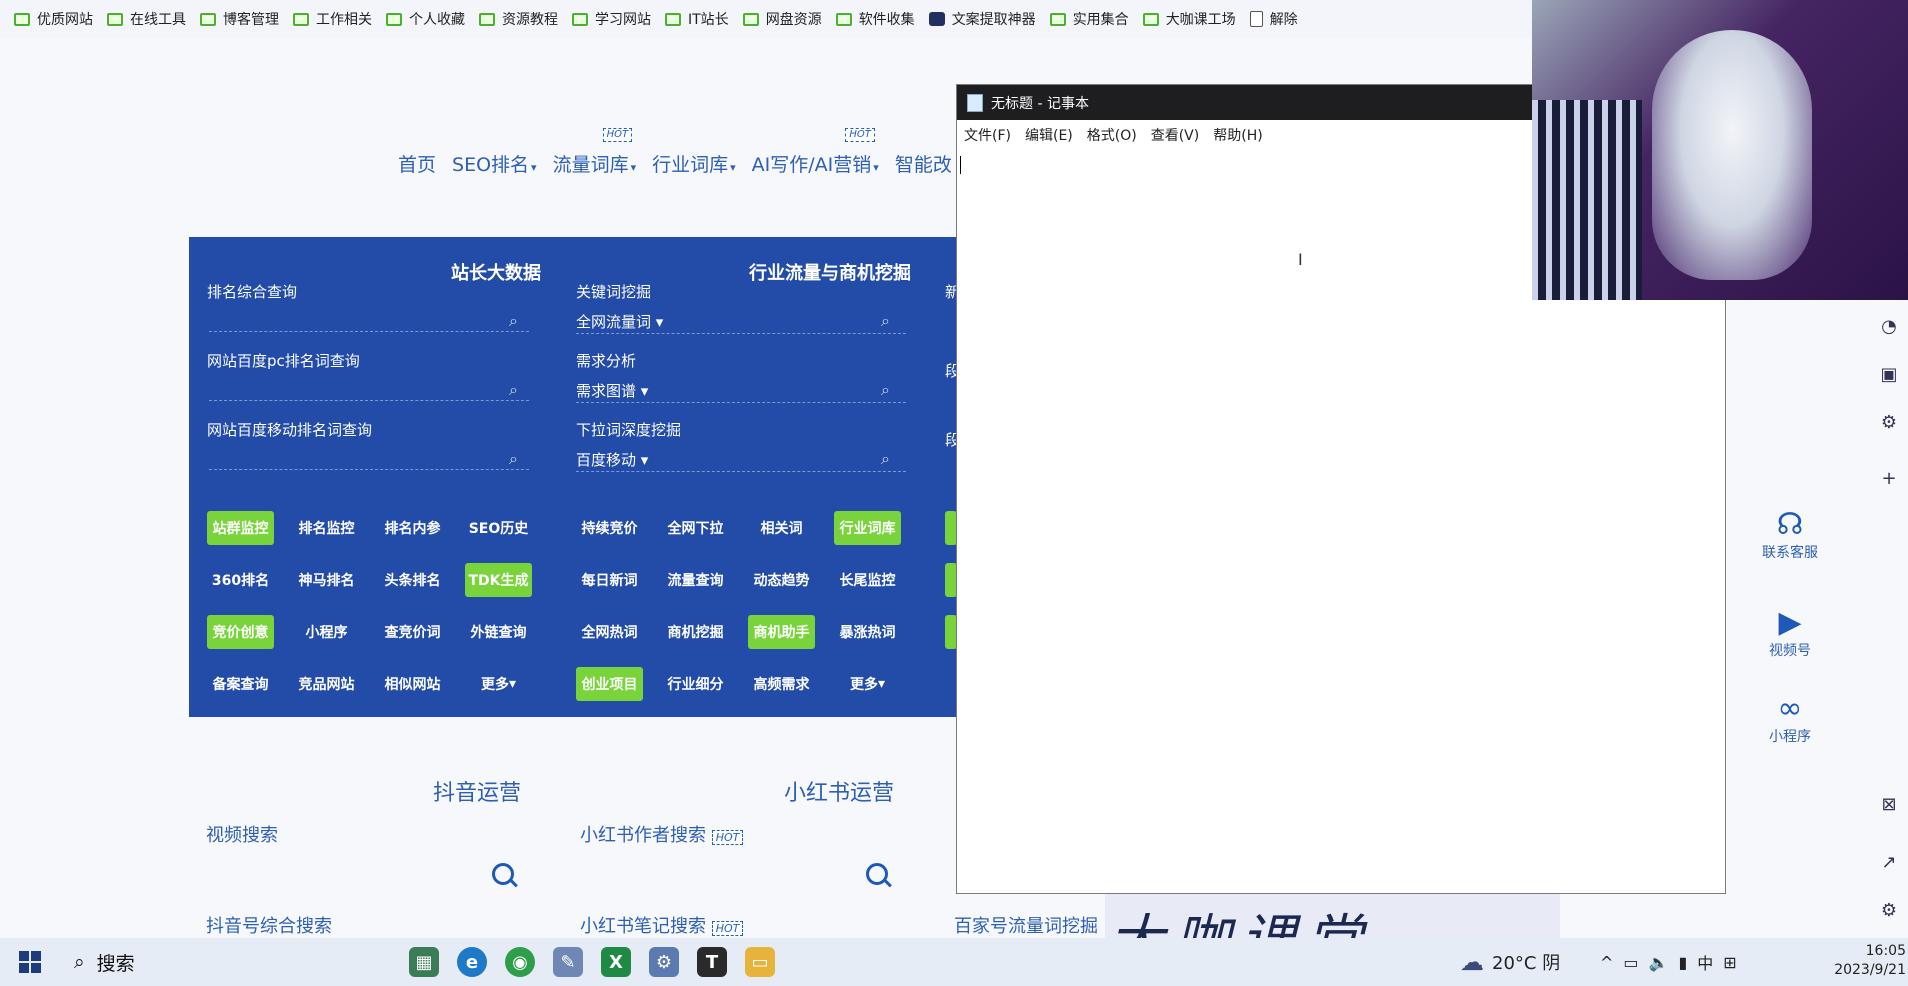 The width and height of the screenshot is (1908, 986). What do you see at coordinates (239, 19) in the screenshot?
I see `bookmark-item: 博客管理` at bounding box center [239, 19].